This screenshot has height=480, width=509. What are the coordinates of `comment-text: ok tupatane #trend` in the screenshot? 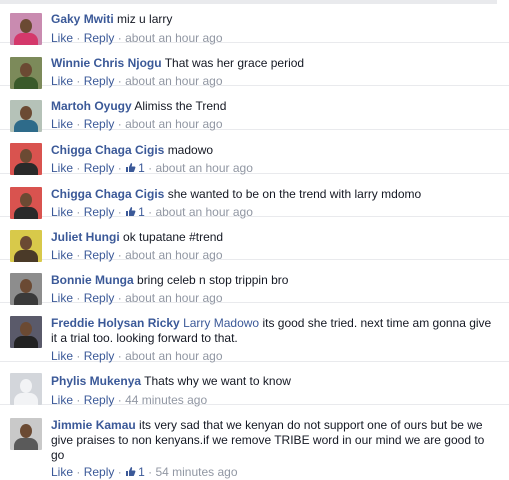 It's located at (173, 237).